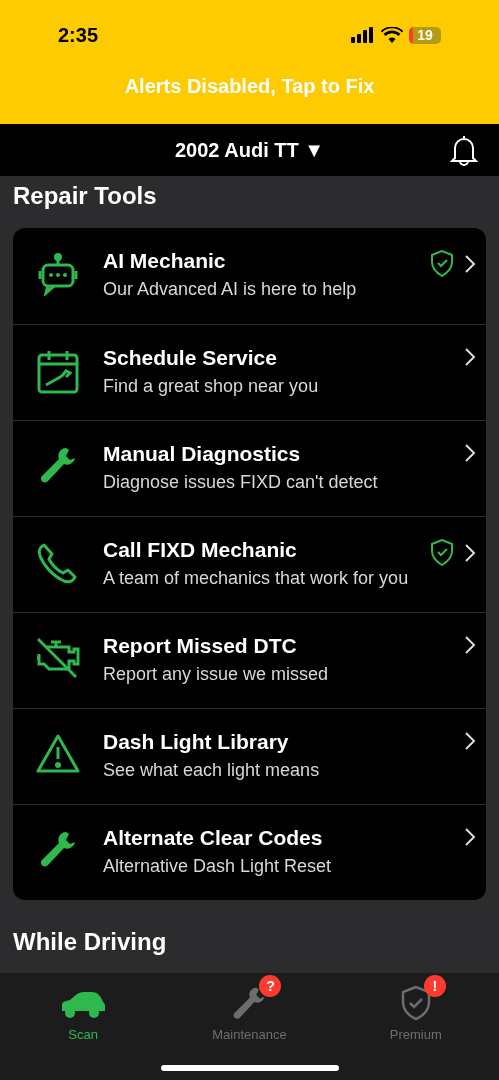  Describe the element at coordinates (249, 660) in the screenshot. I see `tool-row: Report Missed DTC Report any issue we missed` at that location.